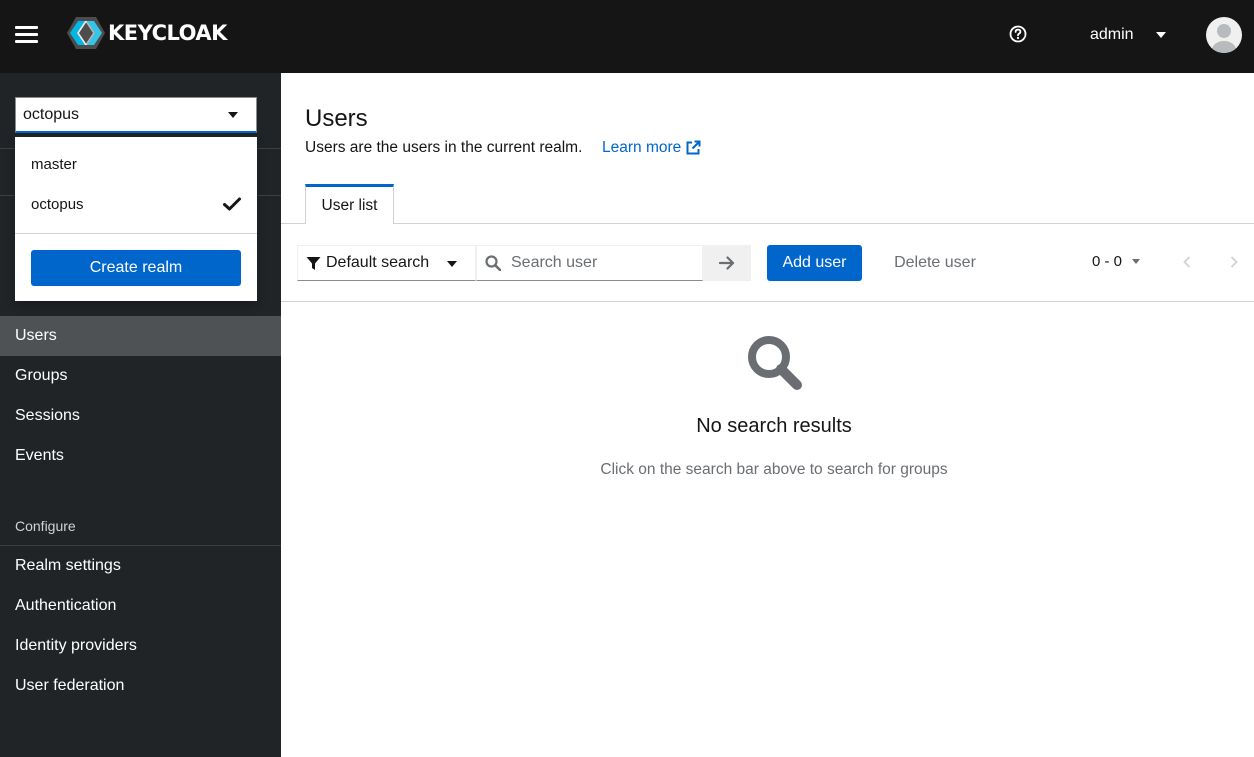  I want to click on realm-option-master: master, so click(54, 164).